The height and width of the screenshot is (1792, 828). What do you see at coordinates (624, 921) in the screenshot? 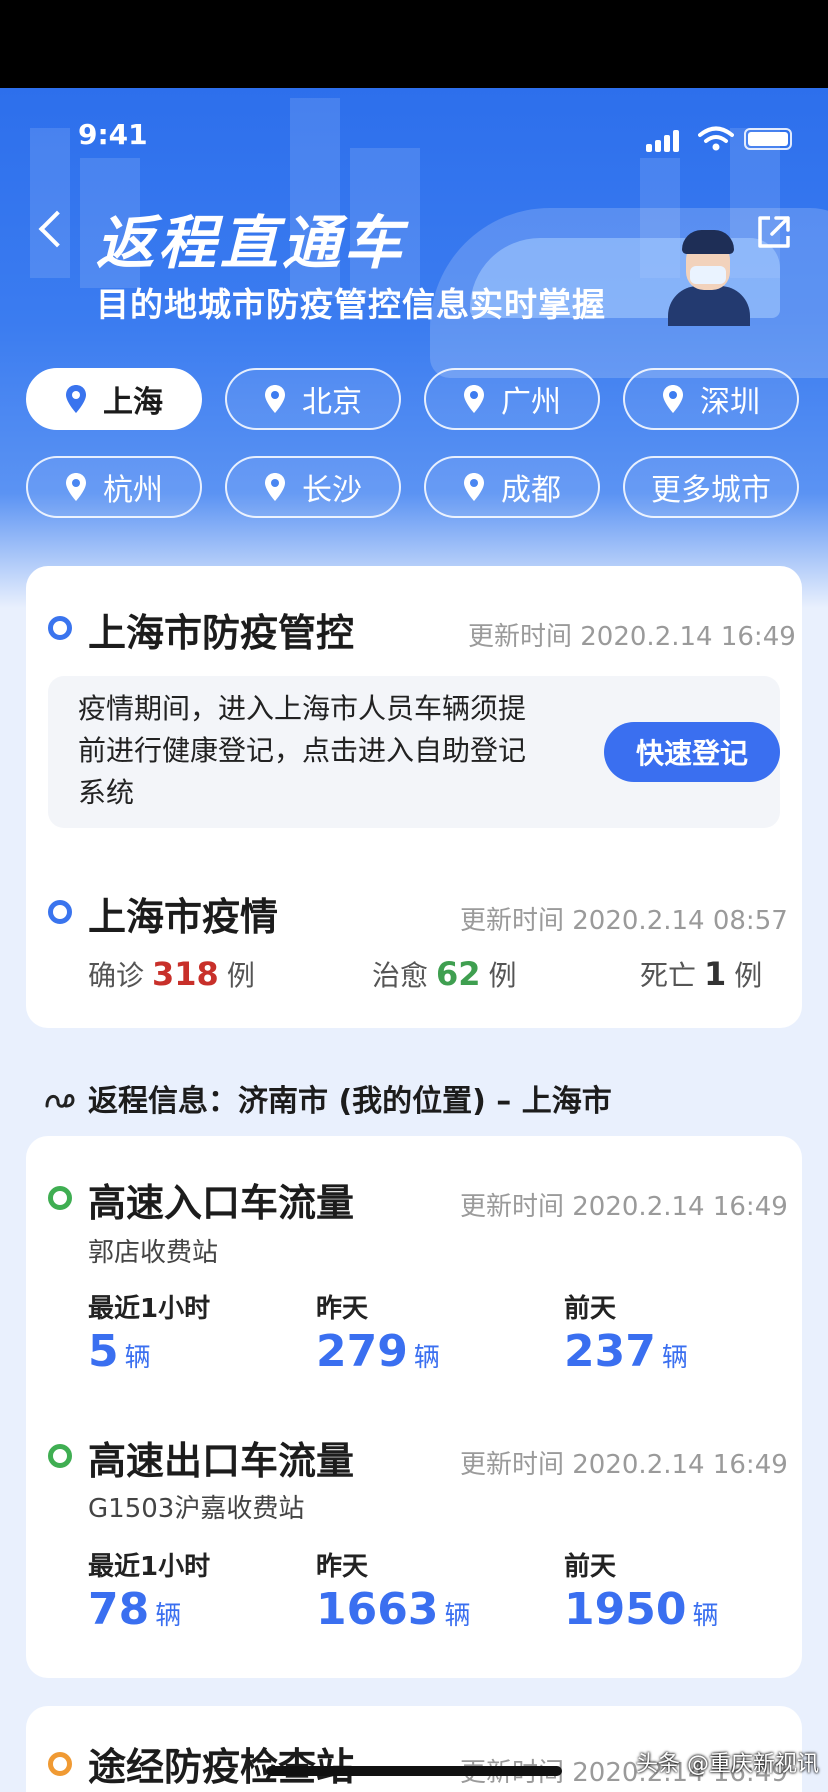
I see `epidemic-updated-time: 更新时间 2020.2.14 08:57` at bounding box center [624, 921].